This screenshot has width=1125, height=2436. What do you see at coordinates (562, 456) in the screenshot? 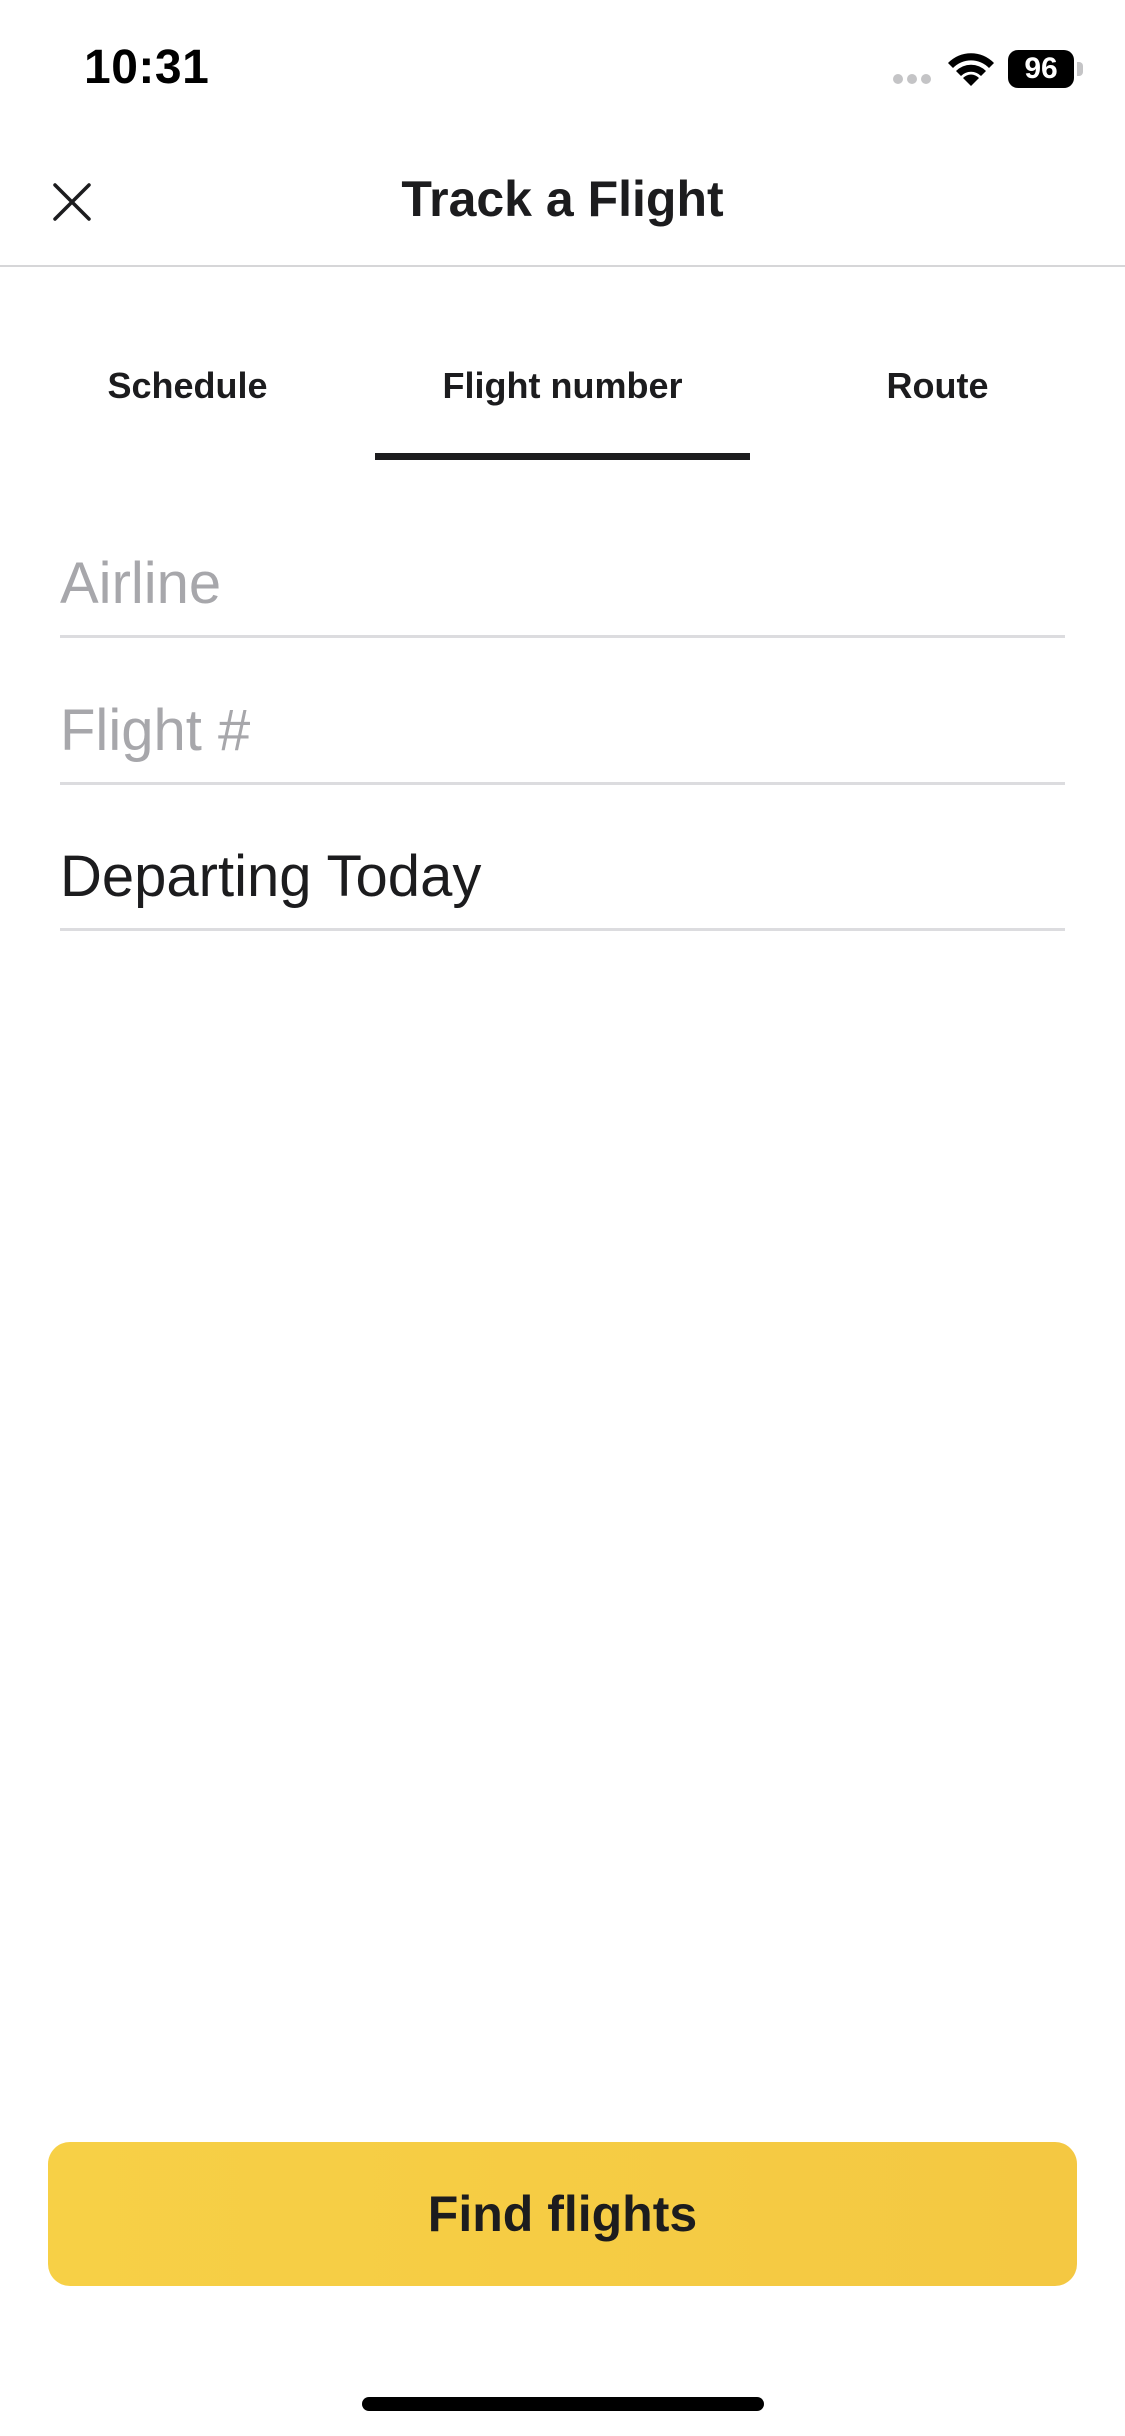
I see `active-tab-indicator` at bounding box center [562, 456].